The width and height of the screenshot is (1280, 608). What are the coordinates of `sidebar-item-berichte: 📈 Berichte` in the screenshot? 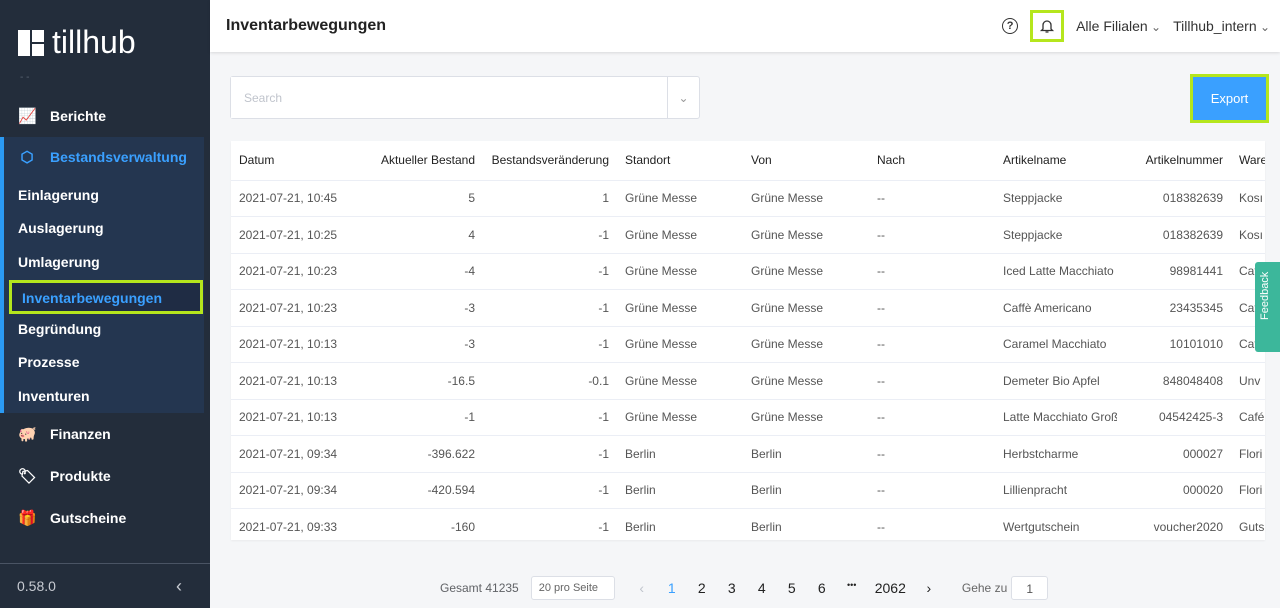 It's located at (102, 116).